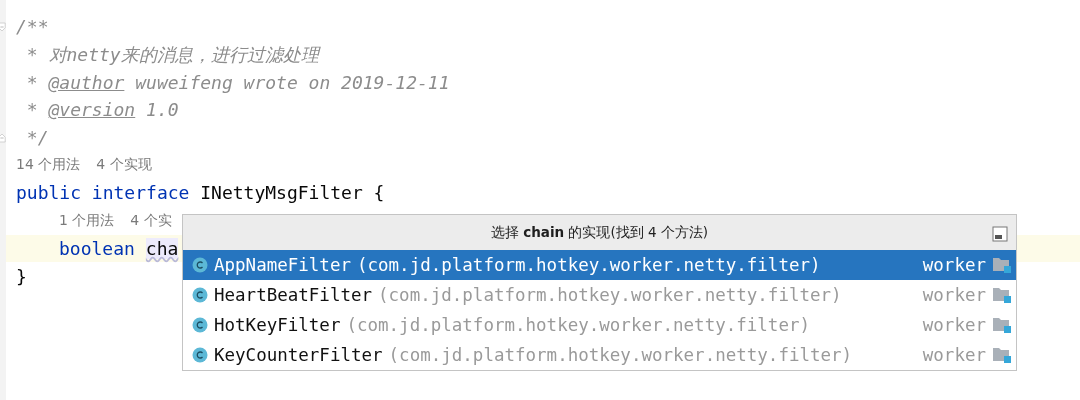  Describe the element at coordinates (86, 82) in the screenshot. I see `javadoc-tag: @author` at that location.